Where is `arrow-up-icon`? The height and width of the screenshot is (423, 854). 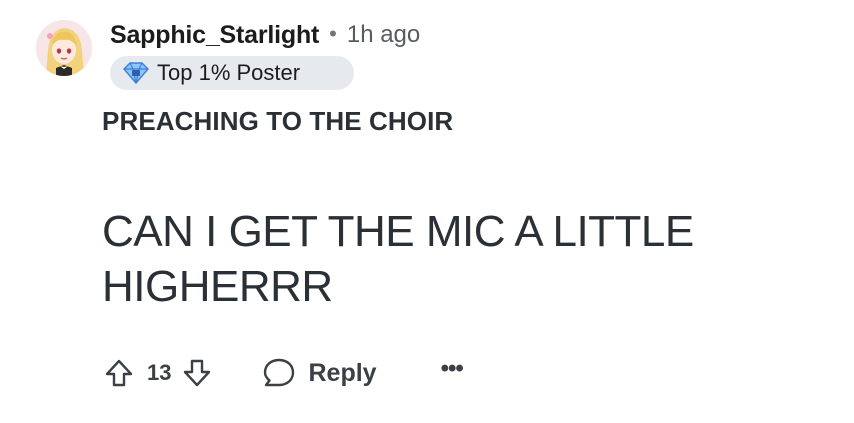
arrow-up-icon is located at coordinates (119, 373).